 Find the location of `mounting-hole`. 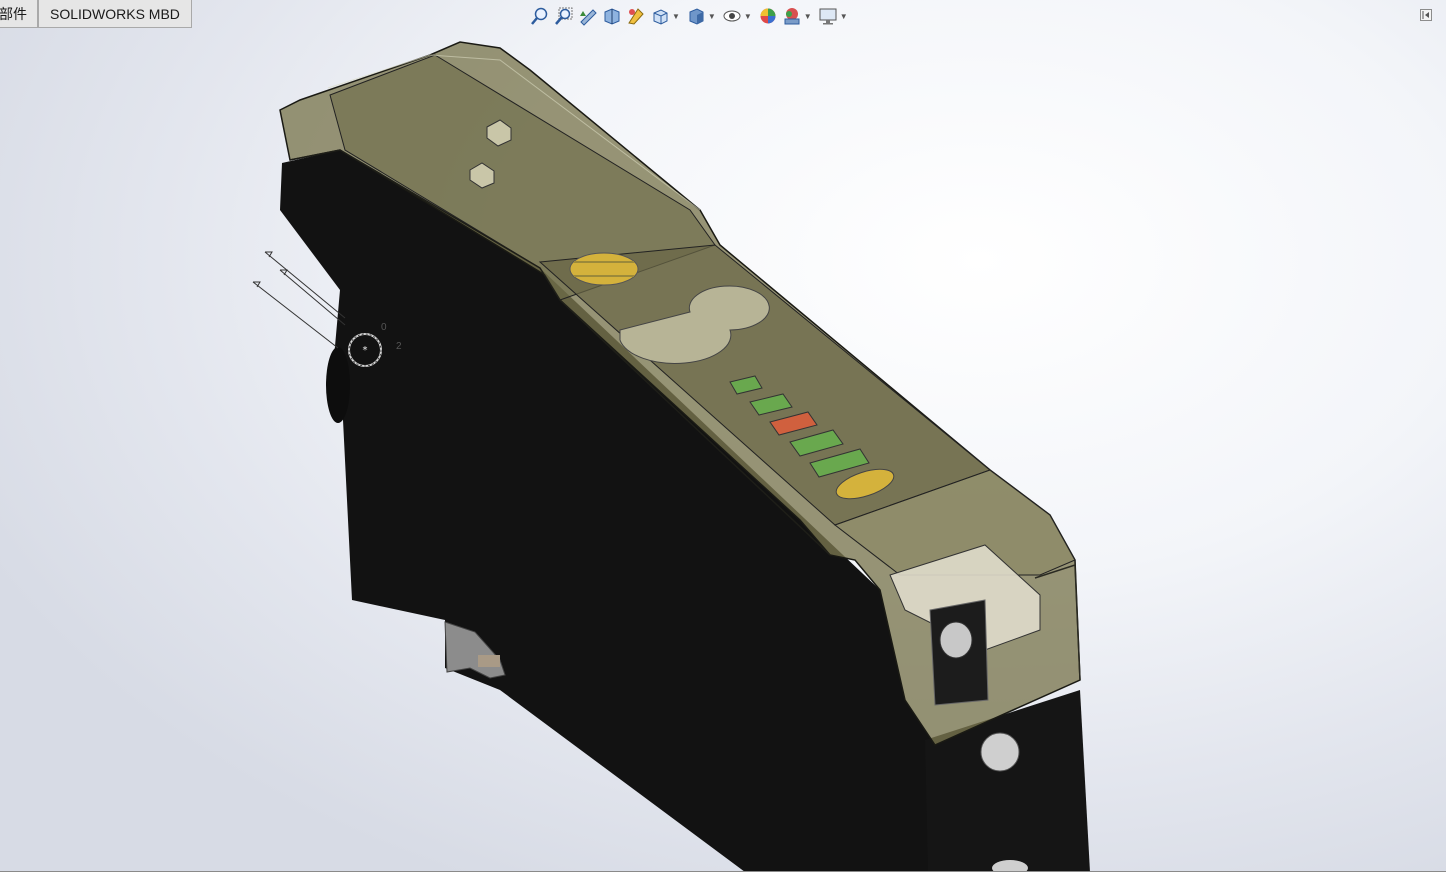

mounting-hole is located at coordinates (1000, 752).